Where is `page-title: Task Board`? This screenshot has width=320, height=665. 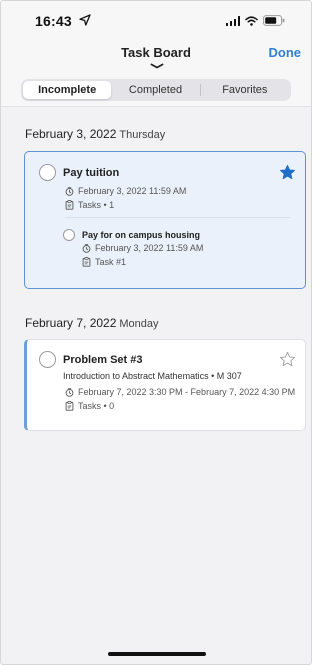
page-title: Task Board is located at coordinates (156, 52).